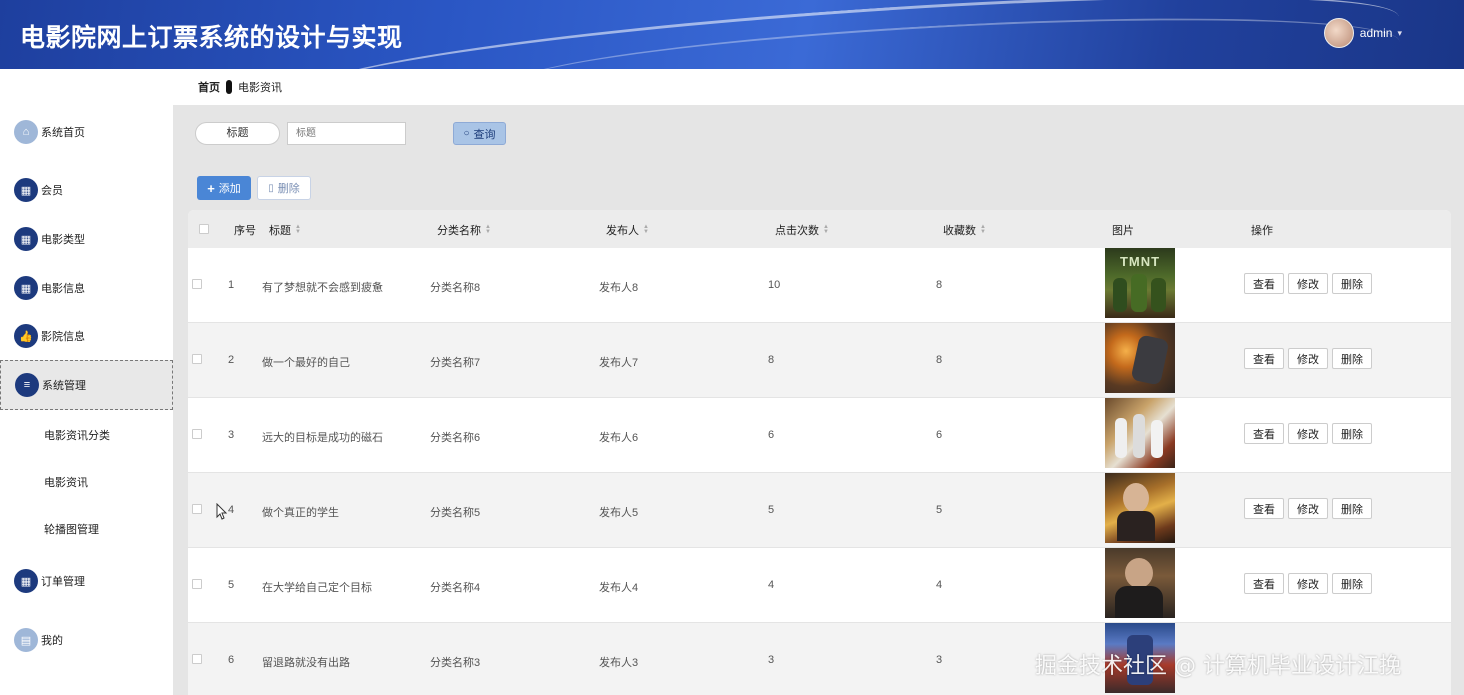 The width and height of the screenshot is (1464, 695). I want to click on cell-index: 3, so click(231, 435).